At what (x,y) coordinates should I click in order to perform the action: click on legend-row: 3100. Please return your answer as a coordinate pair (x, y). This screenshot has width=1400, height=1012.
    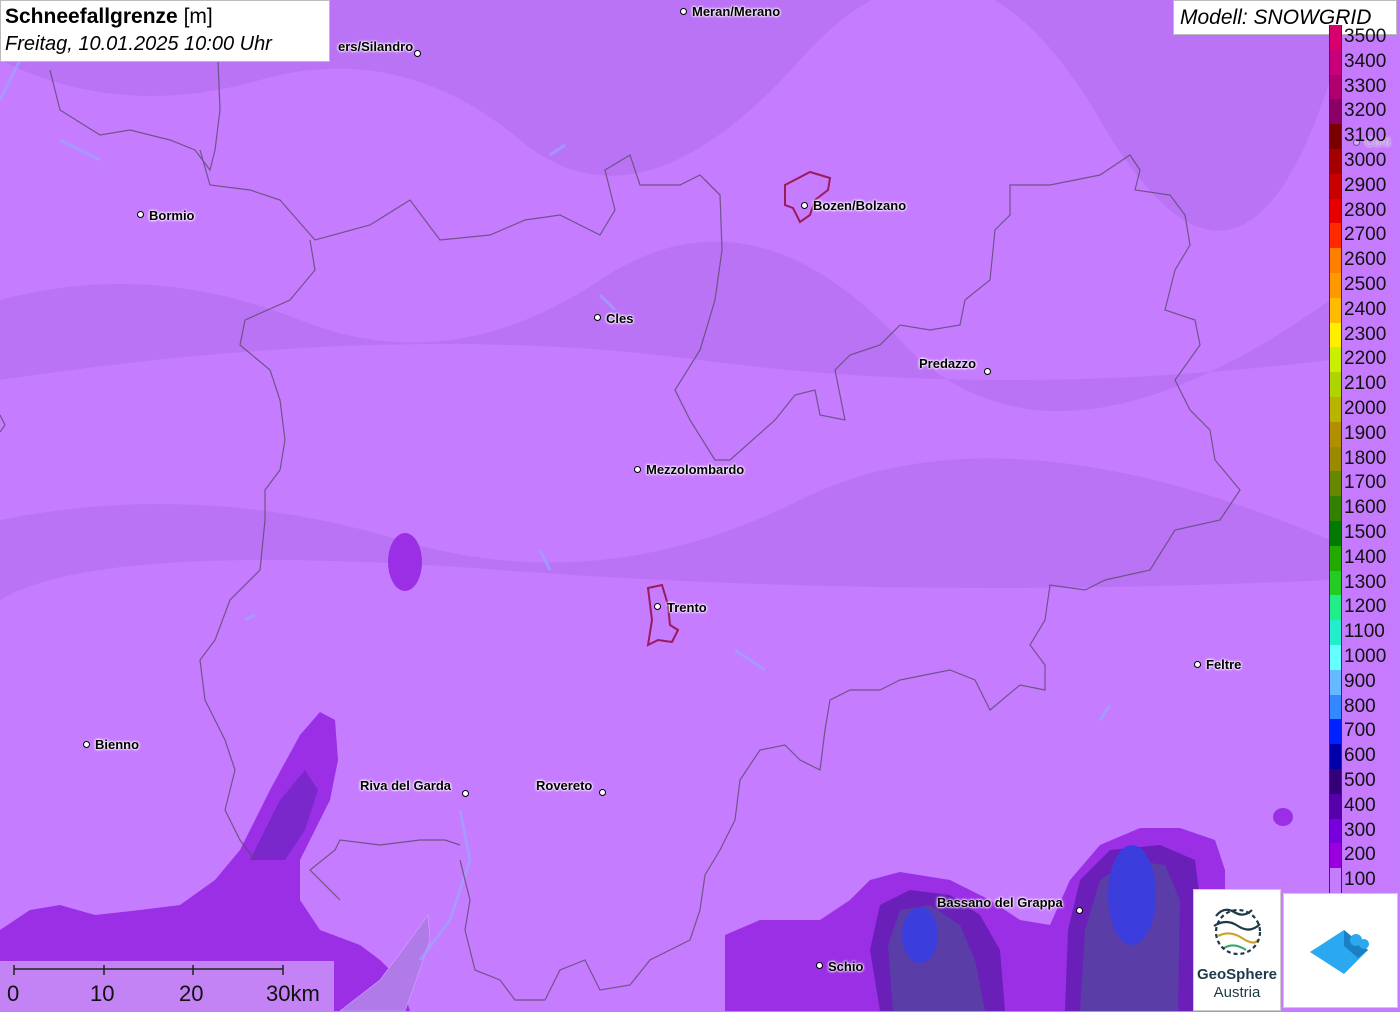
    Looking at the image, I should click on (1364, 136).